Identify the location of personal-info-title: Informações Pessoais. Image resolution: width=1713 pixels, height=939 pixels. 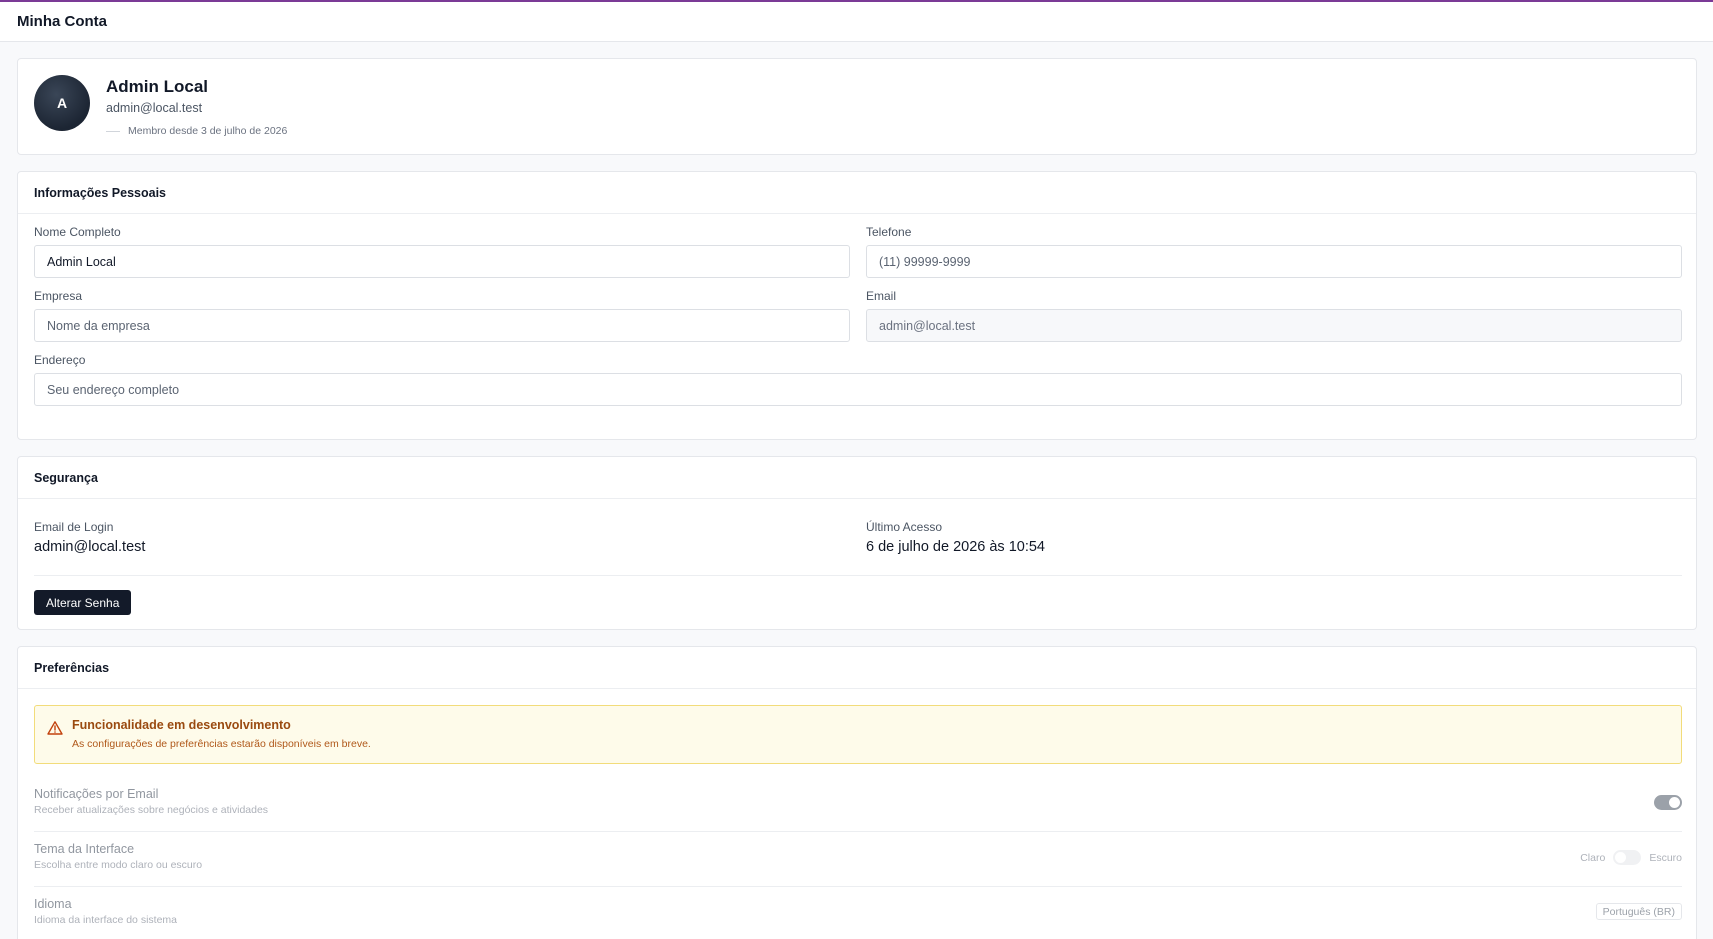
(857, 193).